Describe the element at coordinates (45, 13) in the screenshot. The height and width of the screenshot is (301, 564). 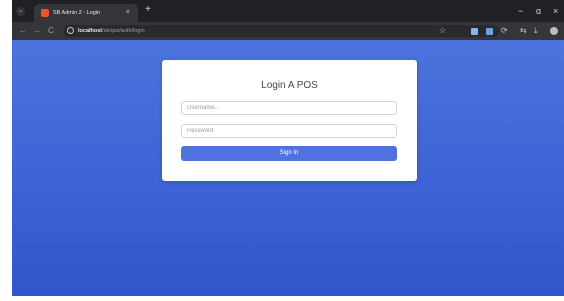
I see `favicon-icon` at that location.